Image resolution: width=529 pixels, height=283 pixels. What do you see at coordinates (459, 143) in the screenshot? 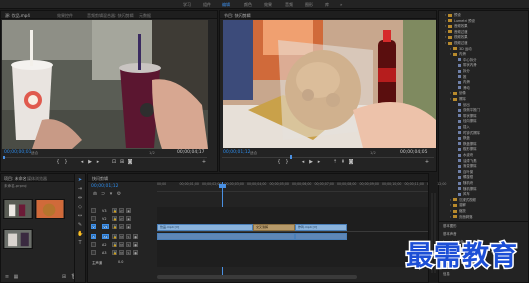
I see `effects-tree-item: 棋盘擦除` at bounding box center [459, 143].